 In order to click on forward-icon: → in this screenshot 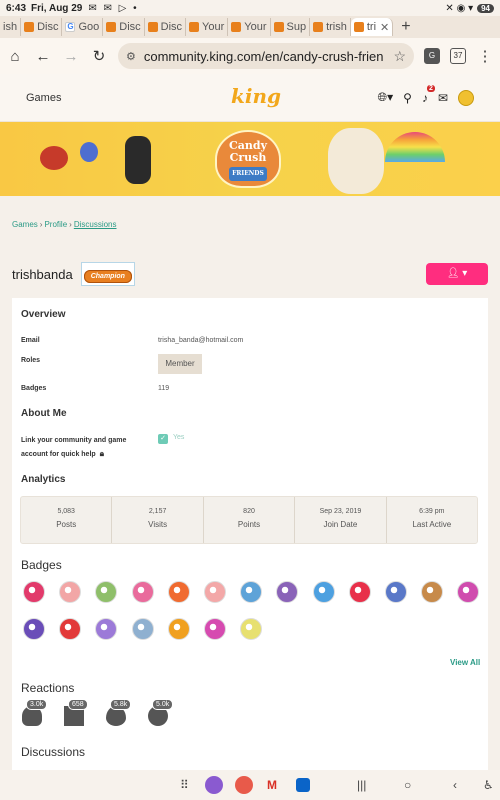, I will do `click(71, 56)`.